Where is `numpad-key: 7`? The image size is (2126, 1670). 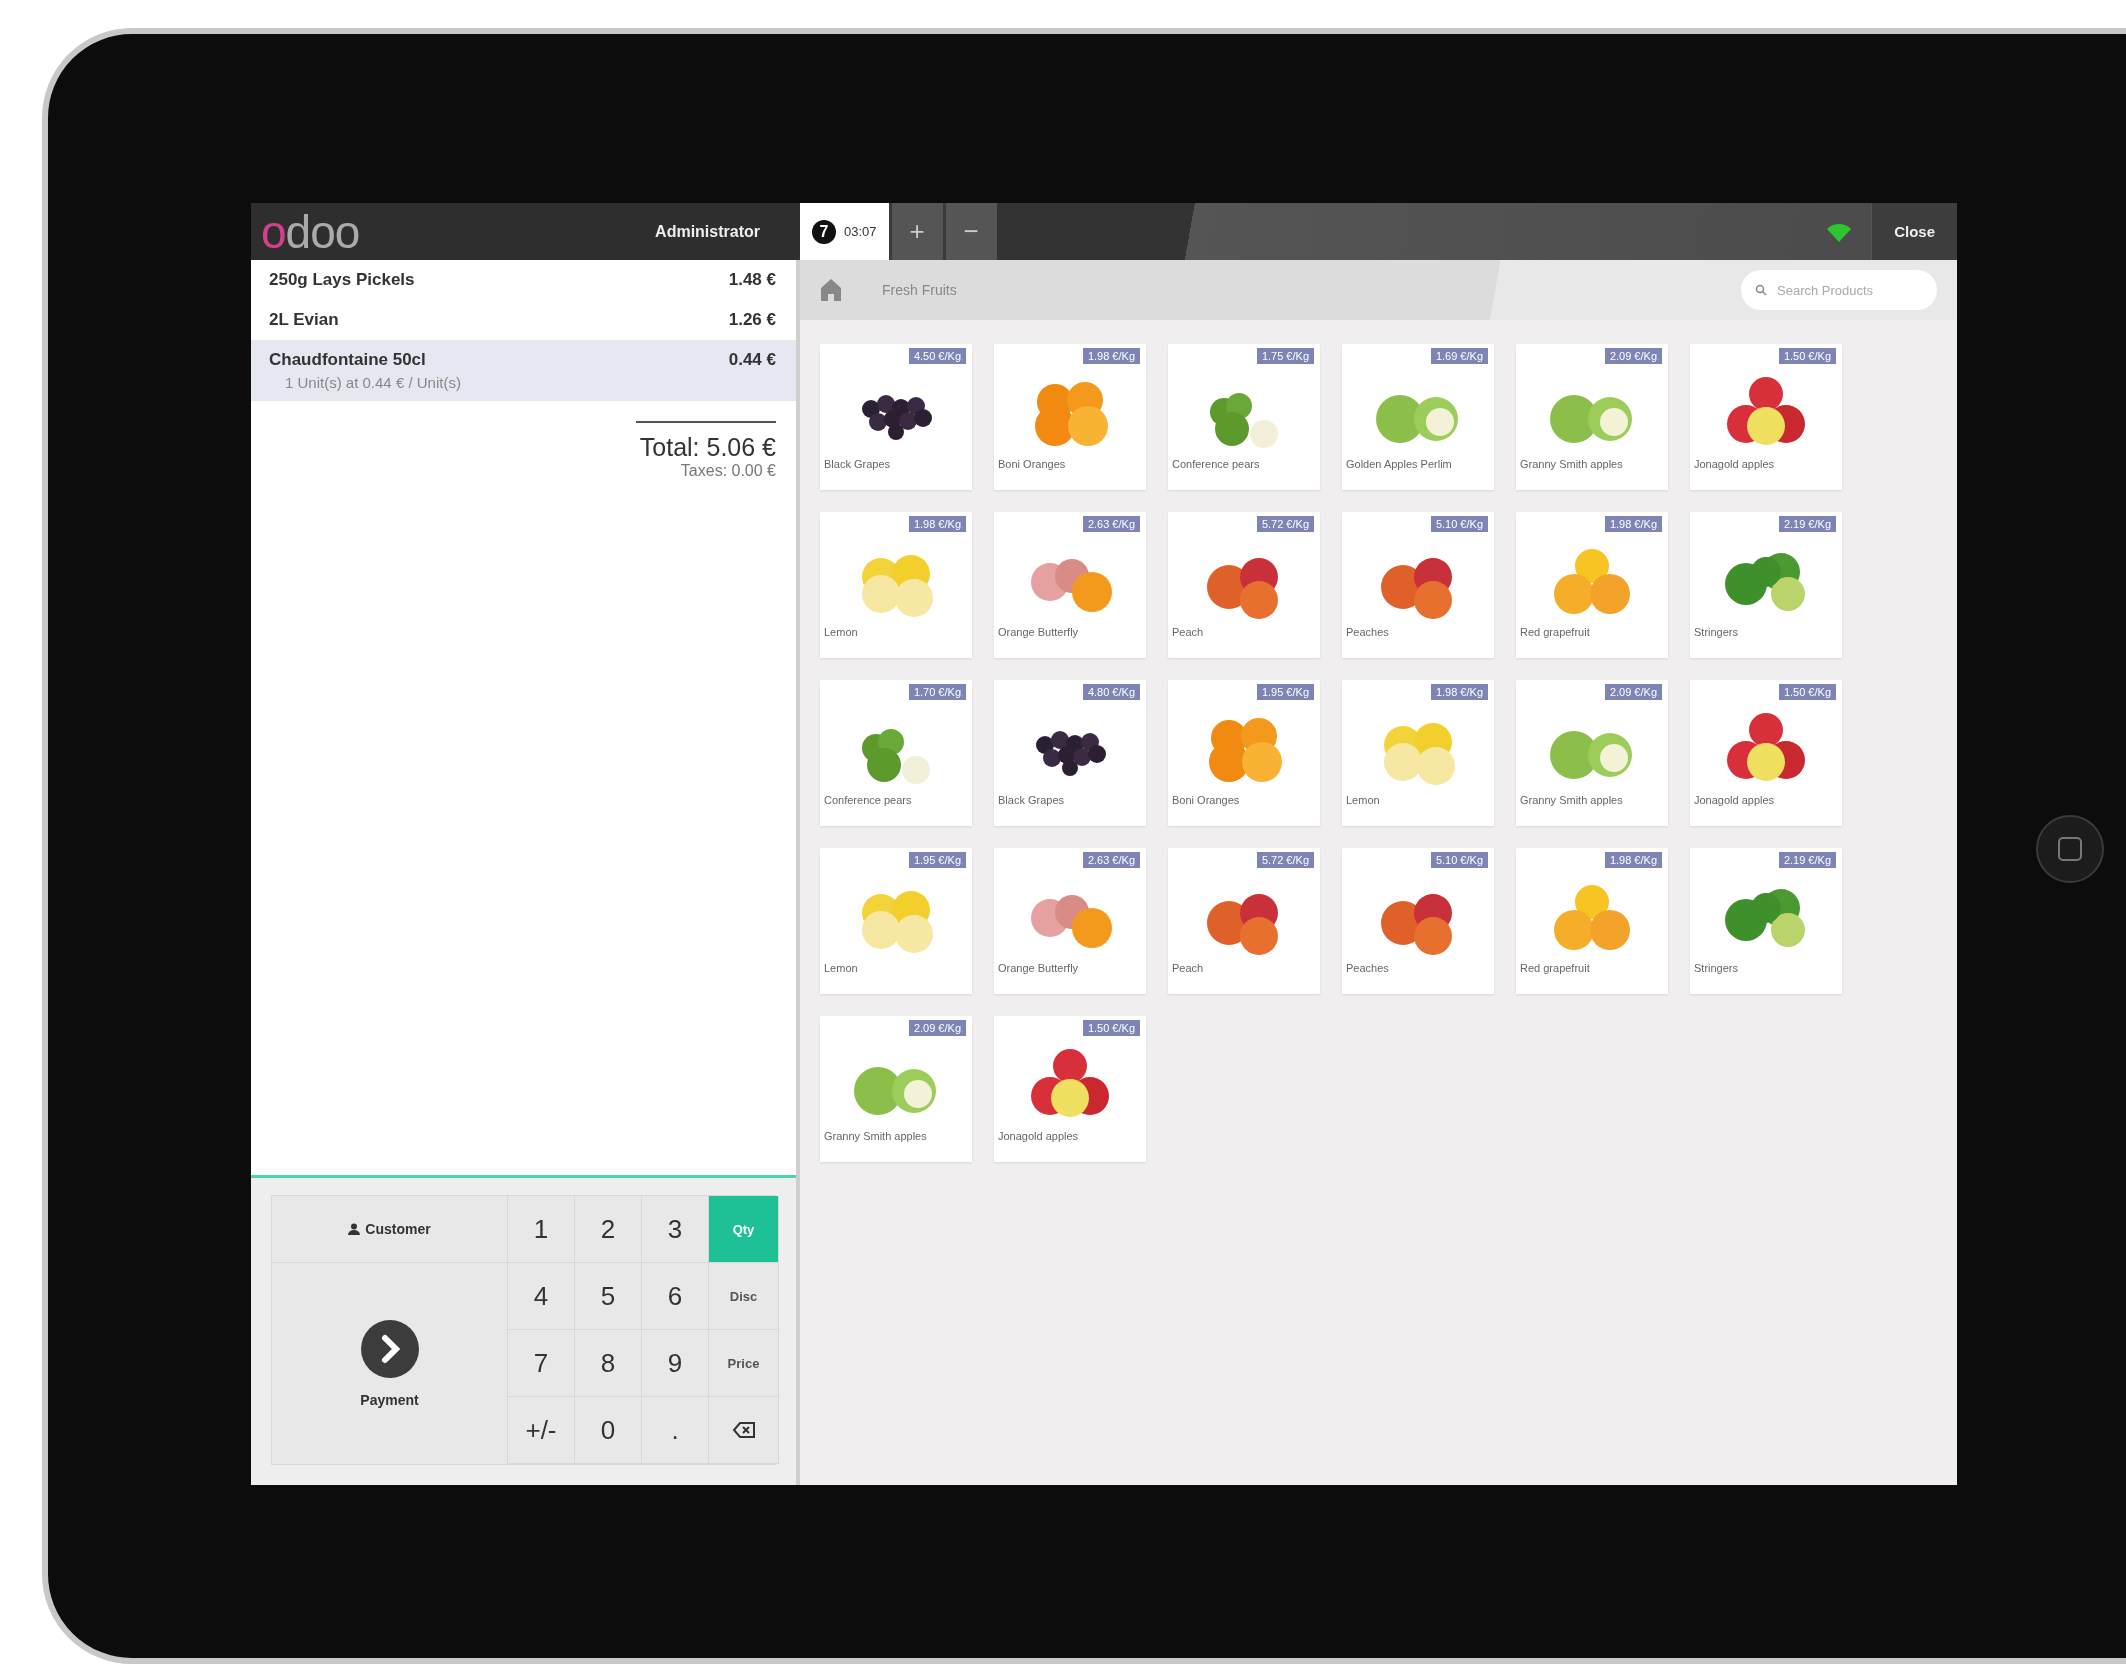 numpad-key: 7 is located at coordinates (541, 1363).